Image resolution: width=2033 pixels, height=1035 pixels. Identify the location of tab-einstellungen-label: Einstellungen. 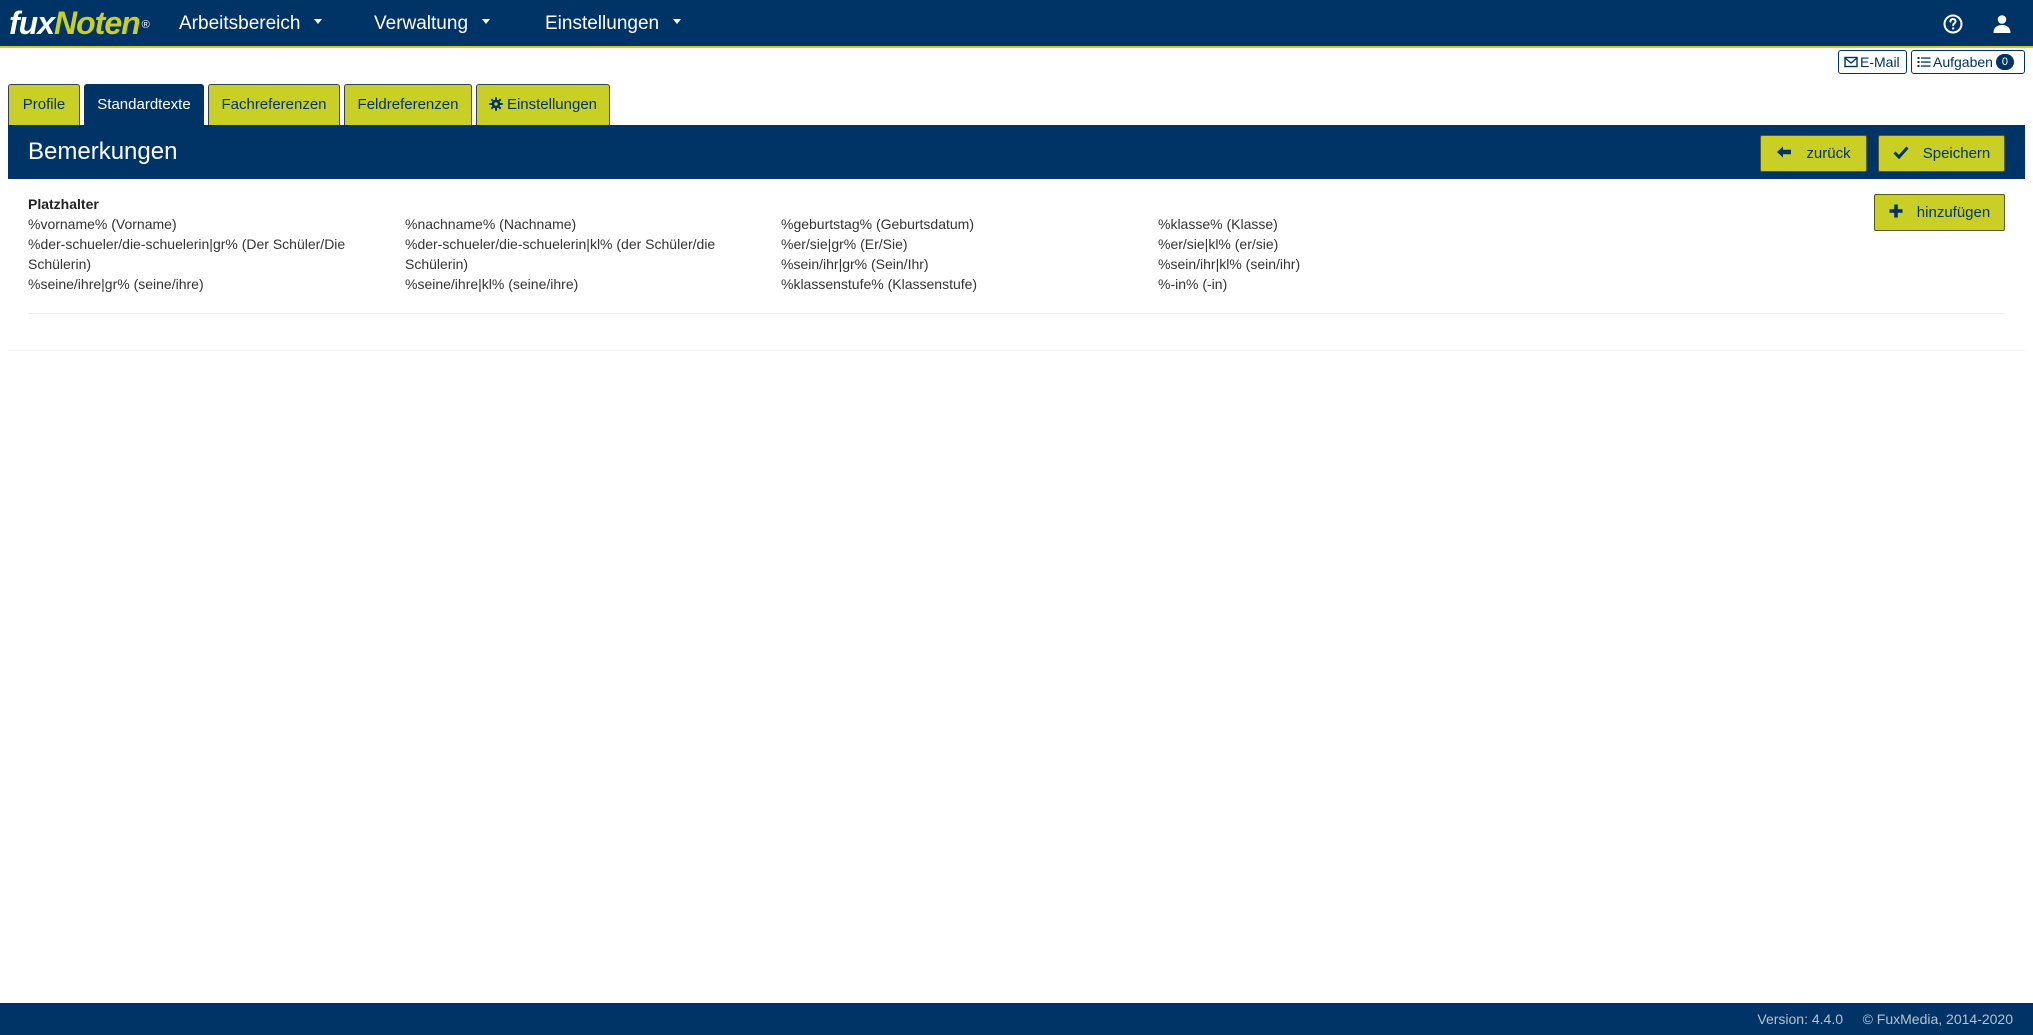
(552, 104).